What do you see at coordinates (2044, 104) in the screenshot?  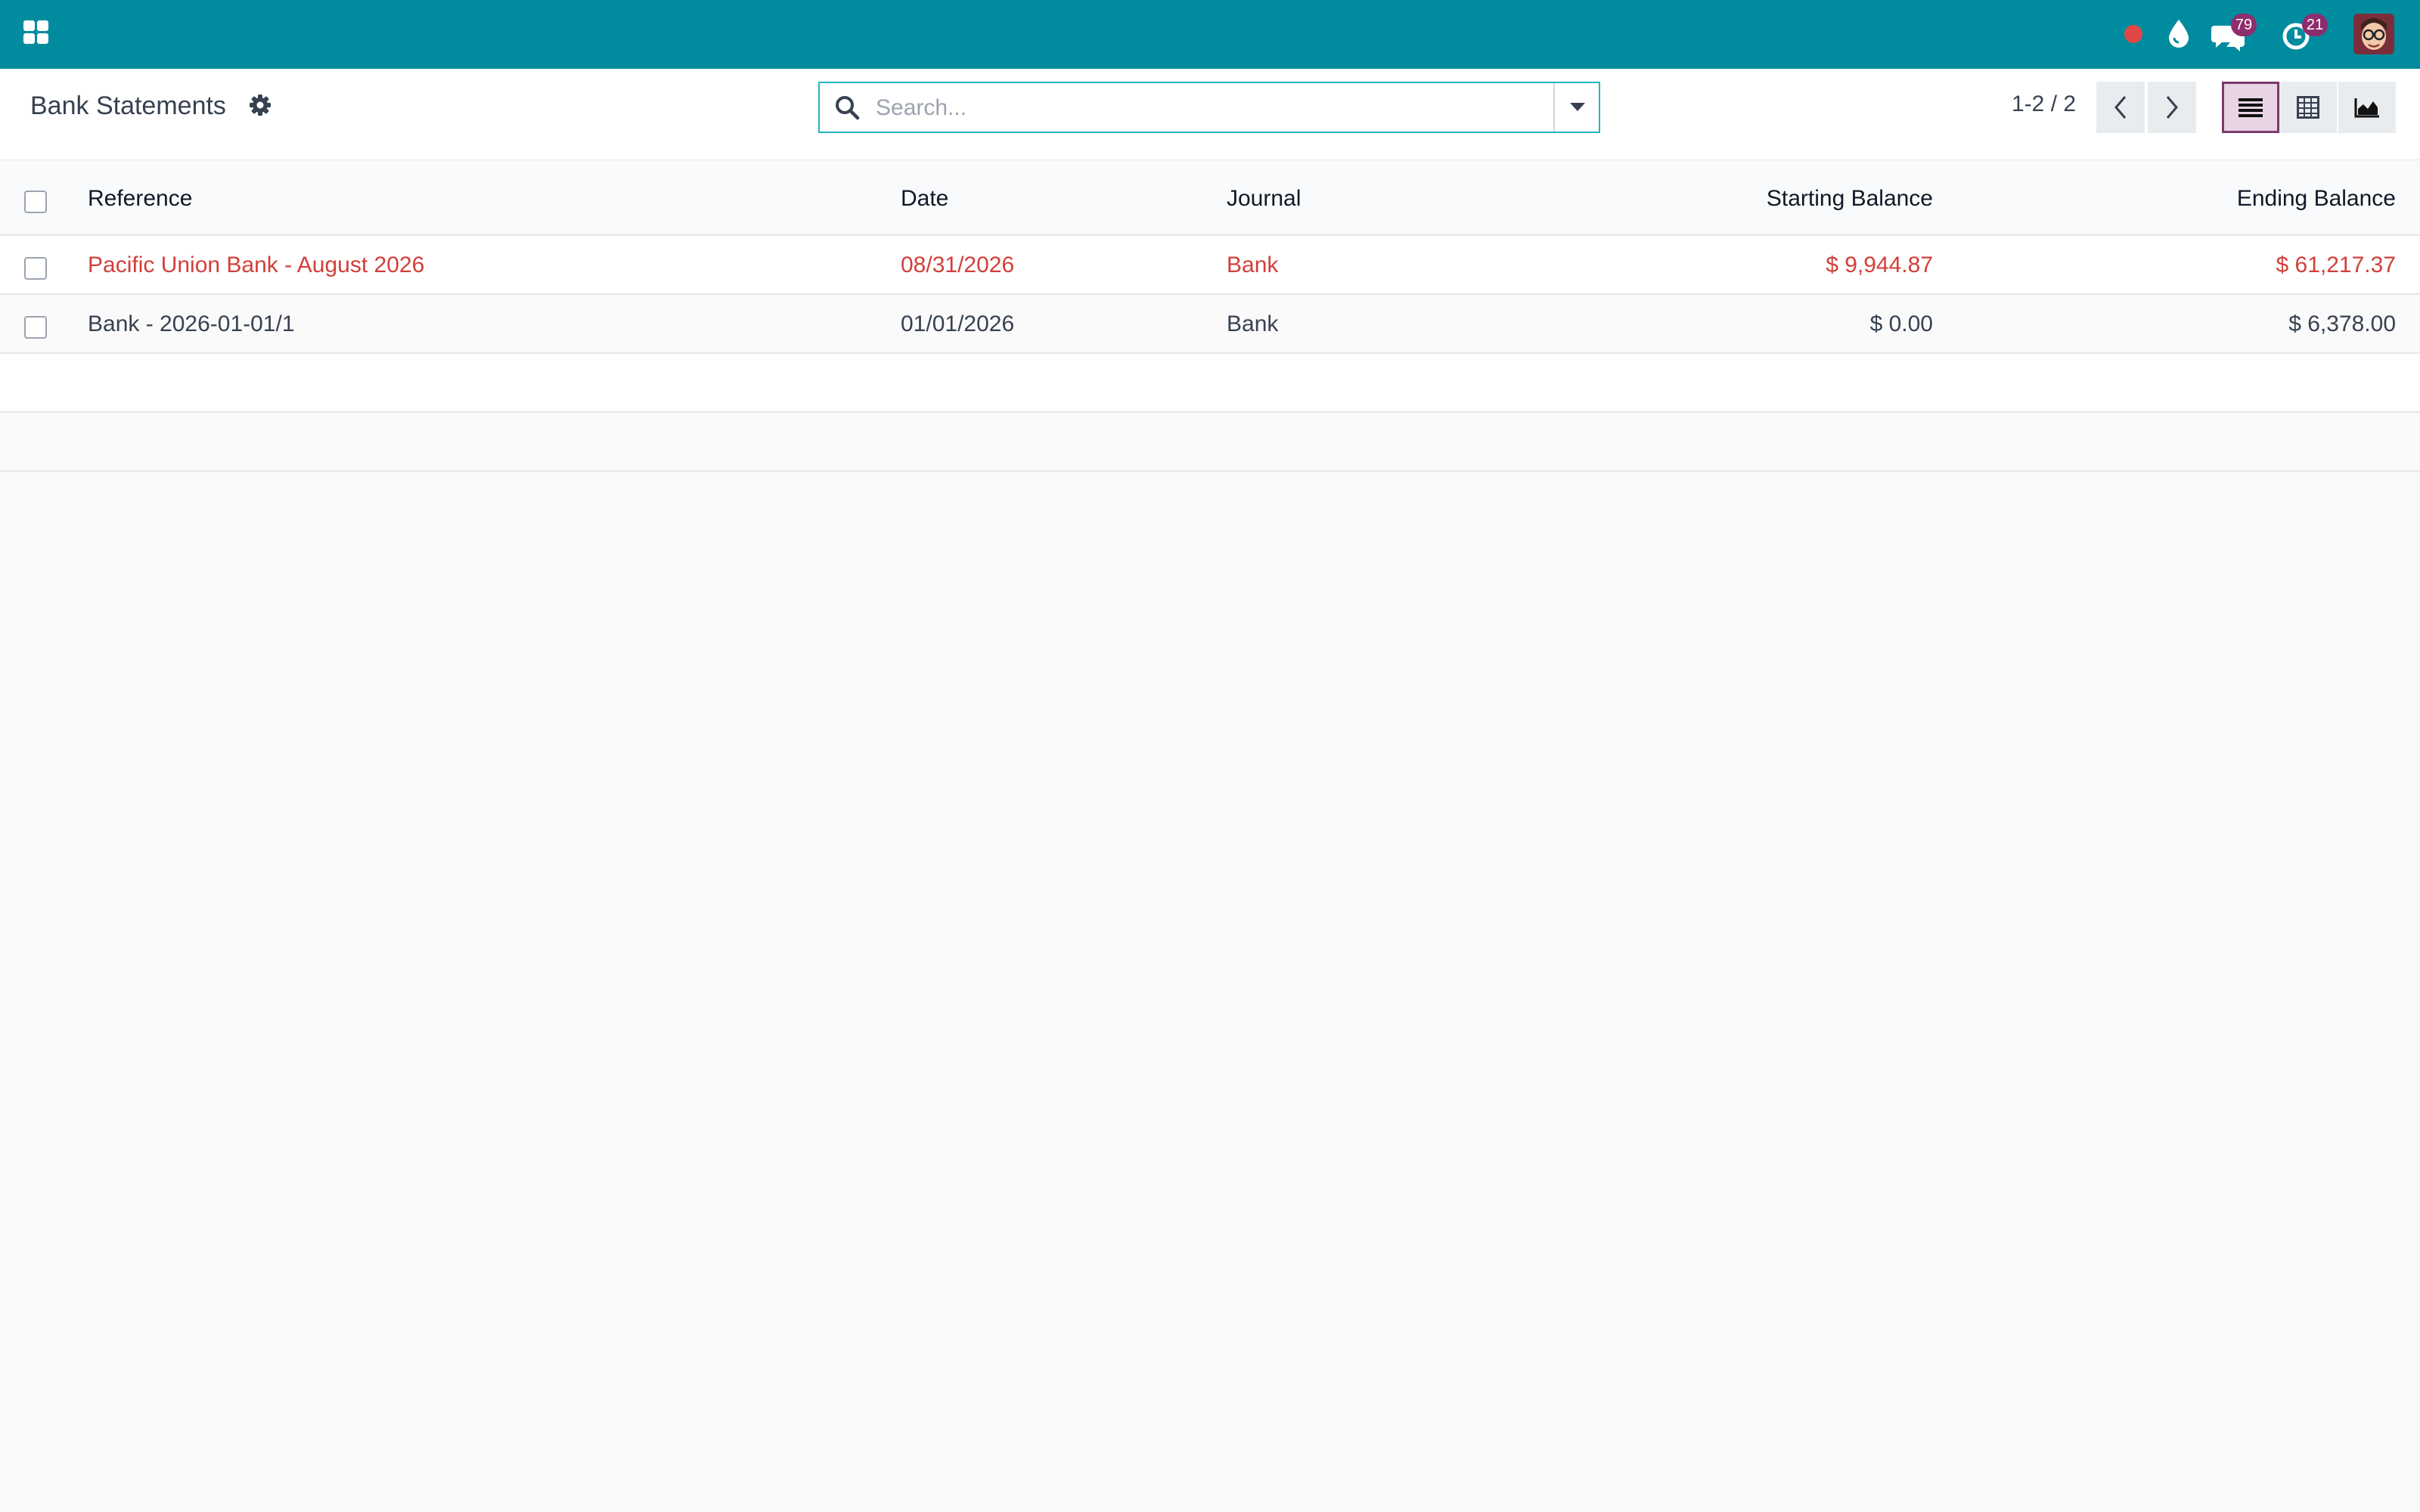 I see `pager-value: 1-2 / 2` at bounding box center [2044, 104].